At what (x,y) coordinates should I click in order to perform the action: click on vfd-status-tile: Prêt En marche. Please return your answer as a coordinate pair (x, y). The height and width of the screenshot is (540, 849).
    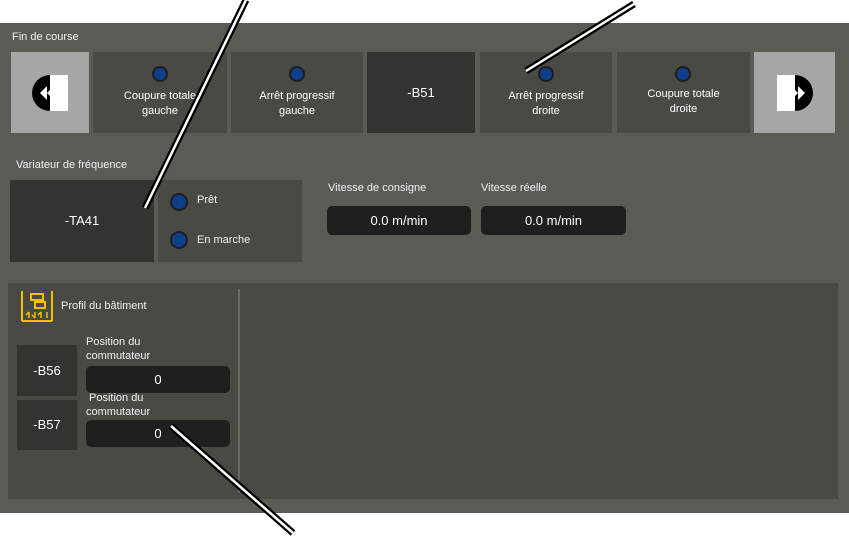
    Looking at the image, I should click on (230, 221).